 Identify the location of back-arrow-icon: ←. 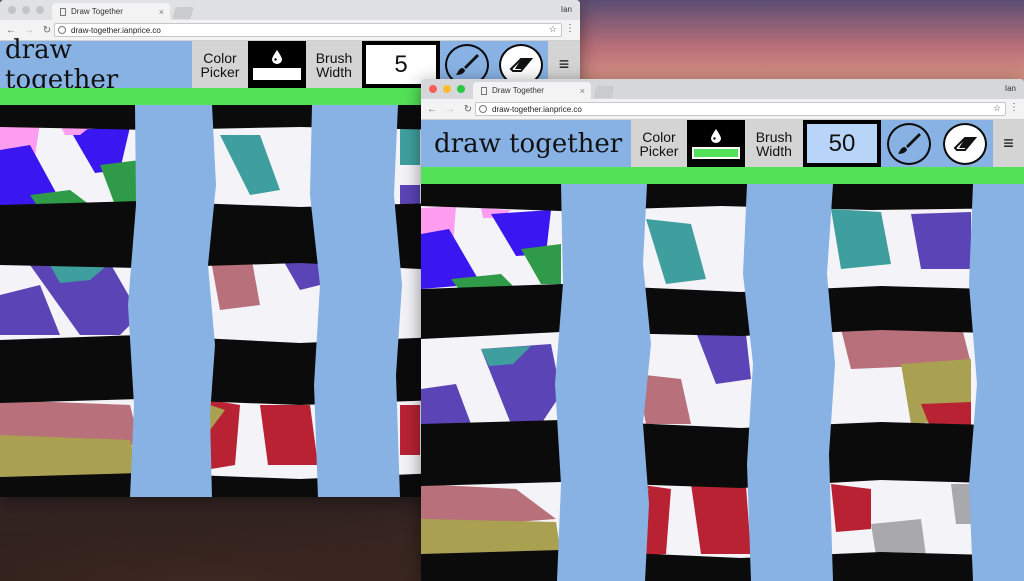
(432, 109).